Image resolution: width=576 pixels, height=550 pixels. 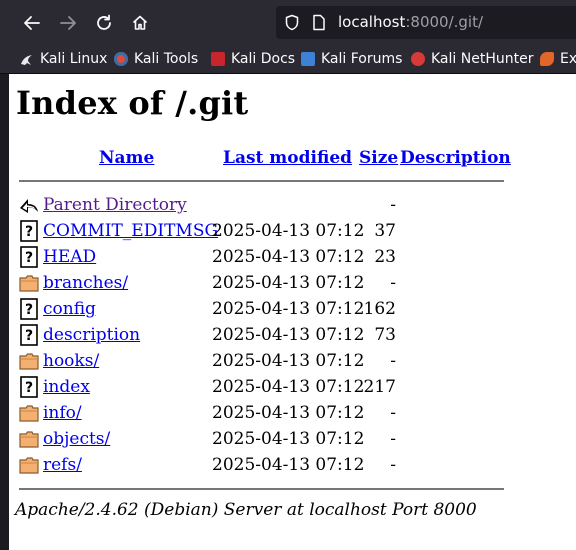 I want to click on kali-tools-icon, so click(x=121, y=59).